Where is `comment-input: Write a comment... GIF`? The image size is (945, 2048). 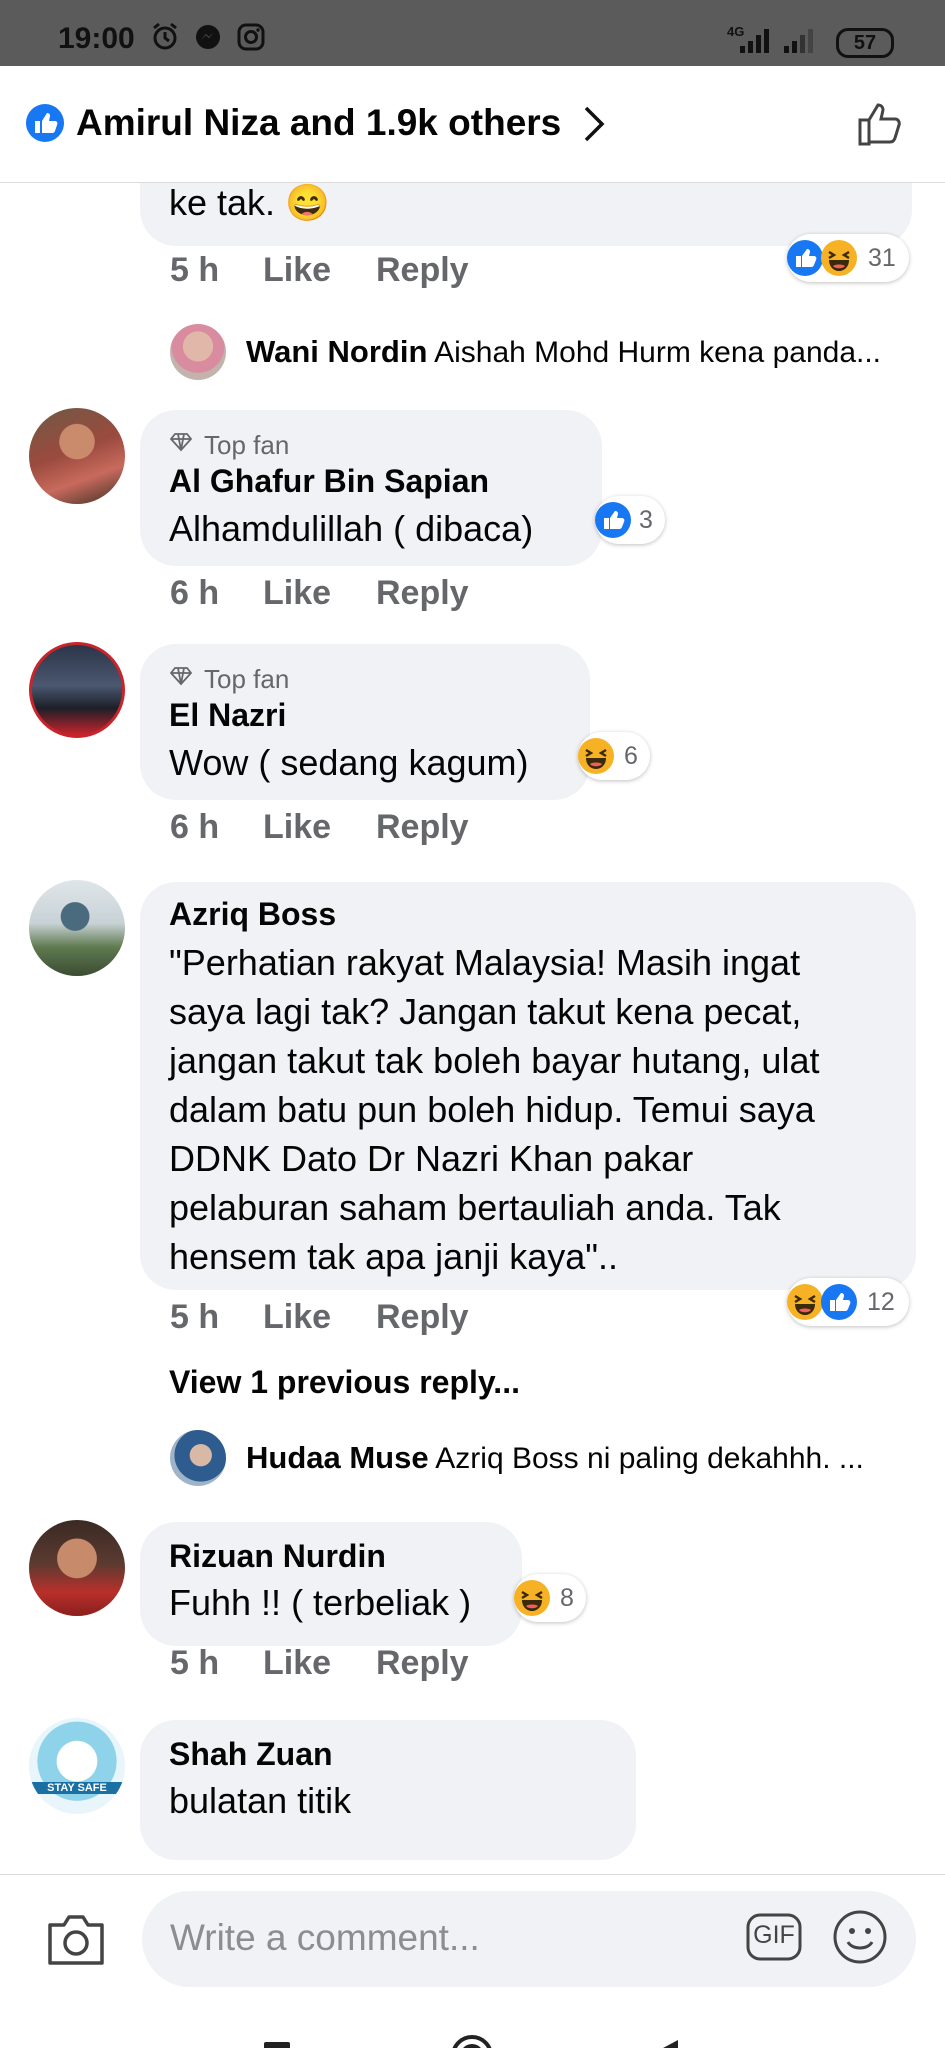 comment-input: Write a comment... GIF is located at coordinates (529, 1939).